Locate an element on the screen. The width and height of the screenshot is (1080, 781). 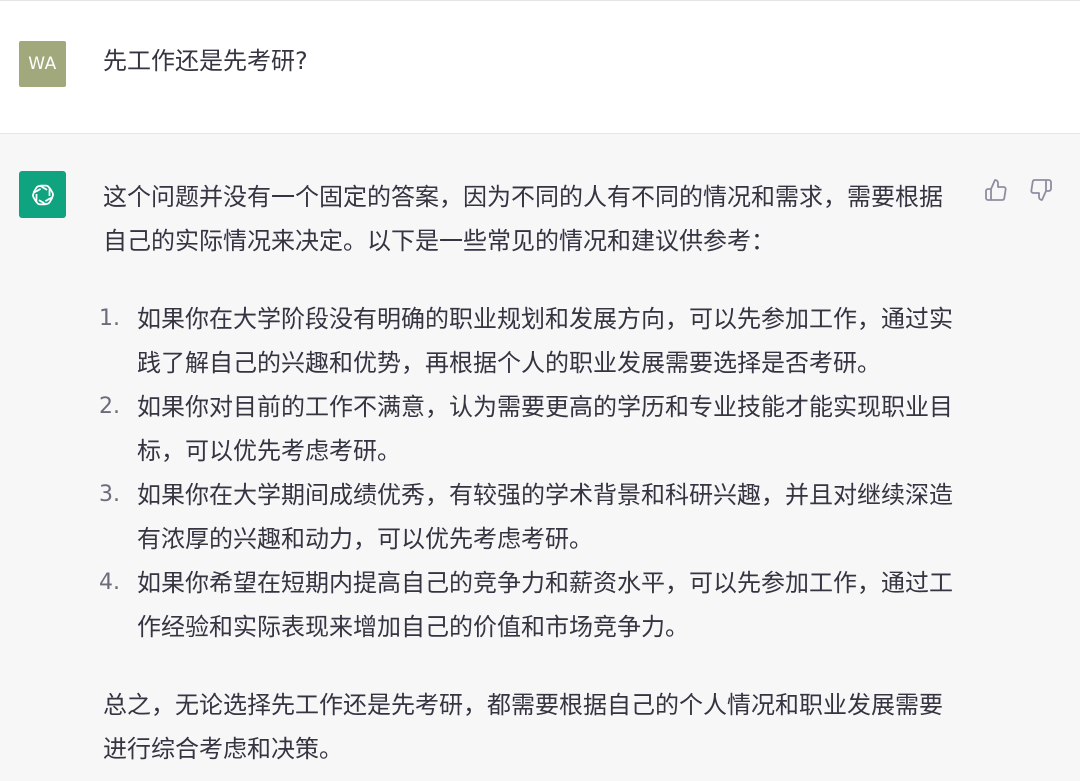
thumbs-up-icon is located at coordinates (996, 190).